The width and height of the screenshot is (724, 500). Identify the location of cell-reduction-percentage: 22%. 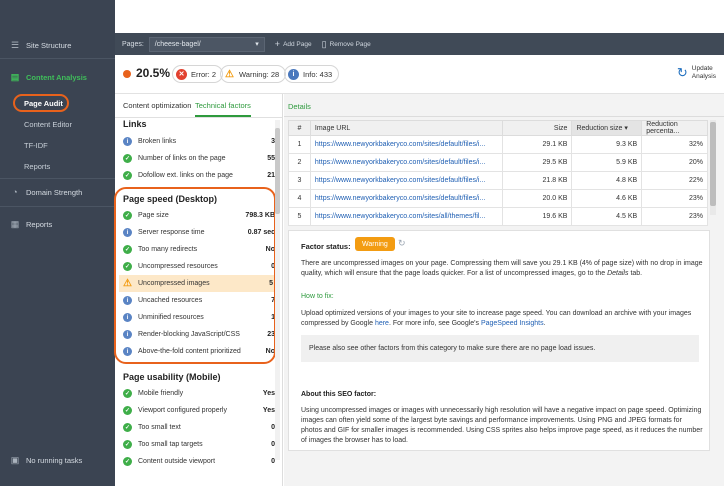
(674, 180).